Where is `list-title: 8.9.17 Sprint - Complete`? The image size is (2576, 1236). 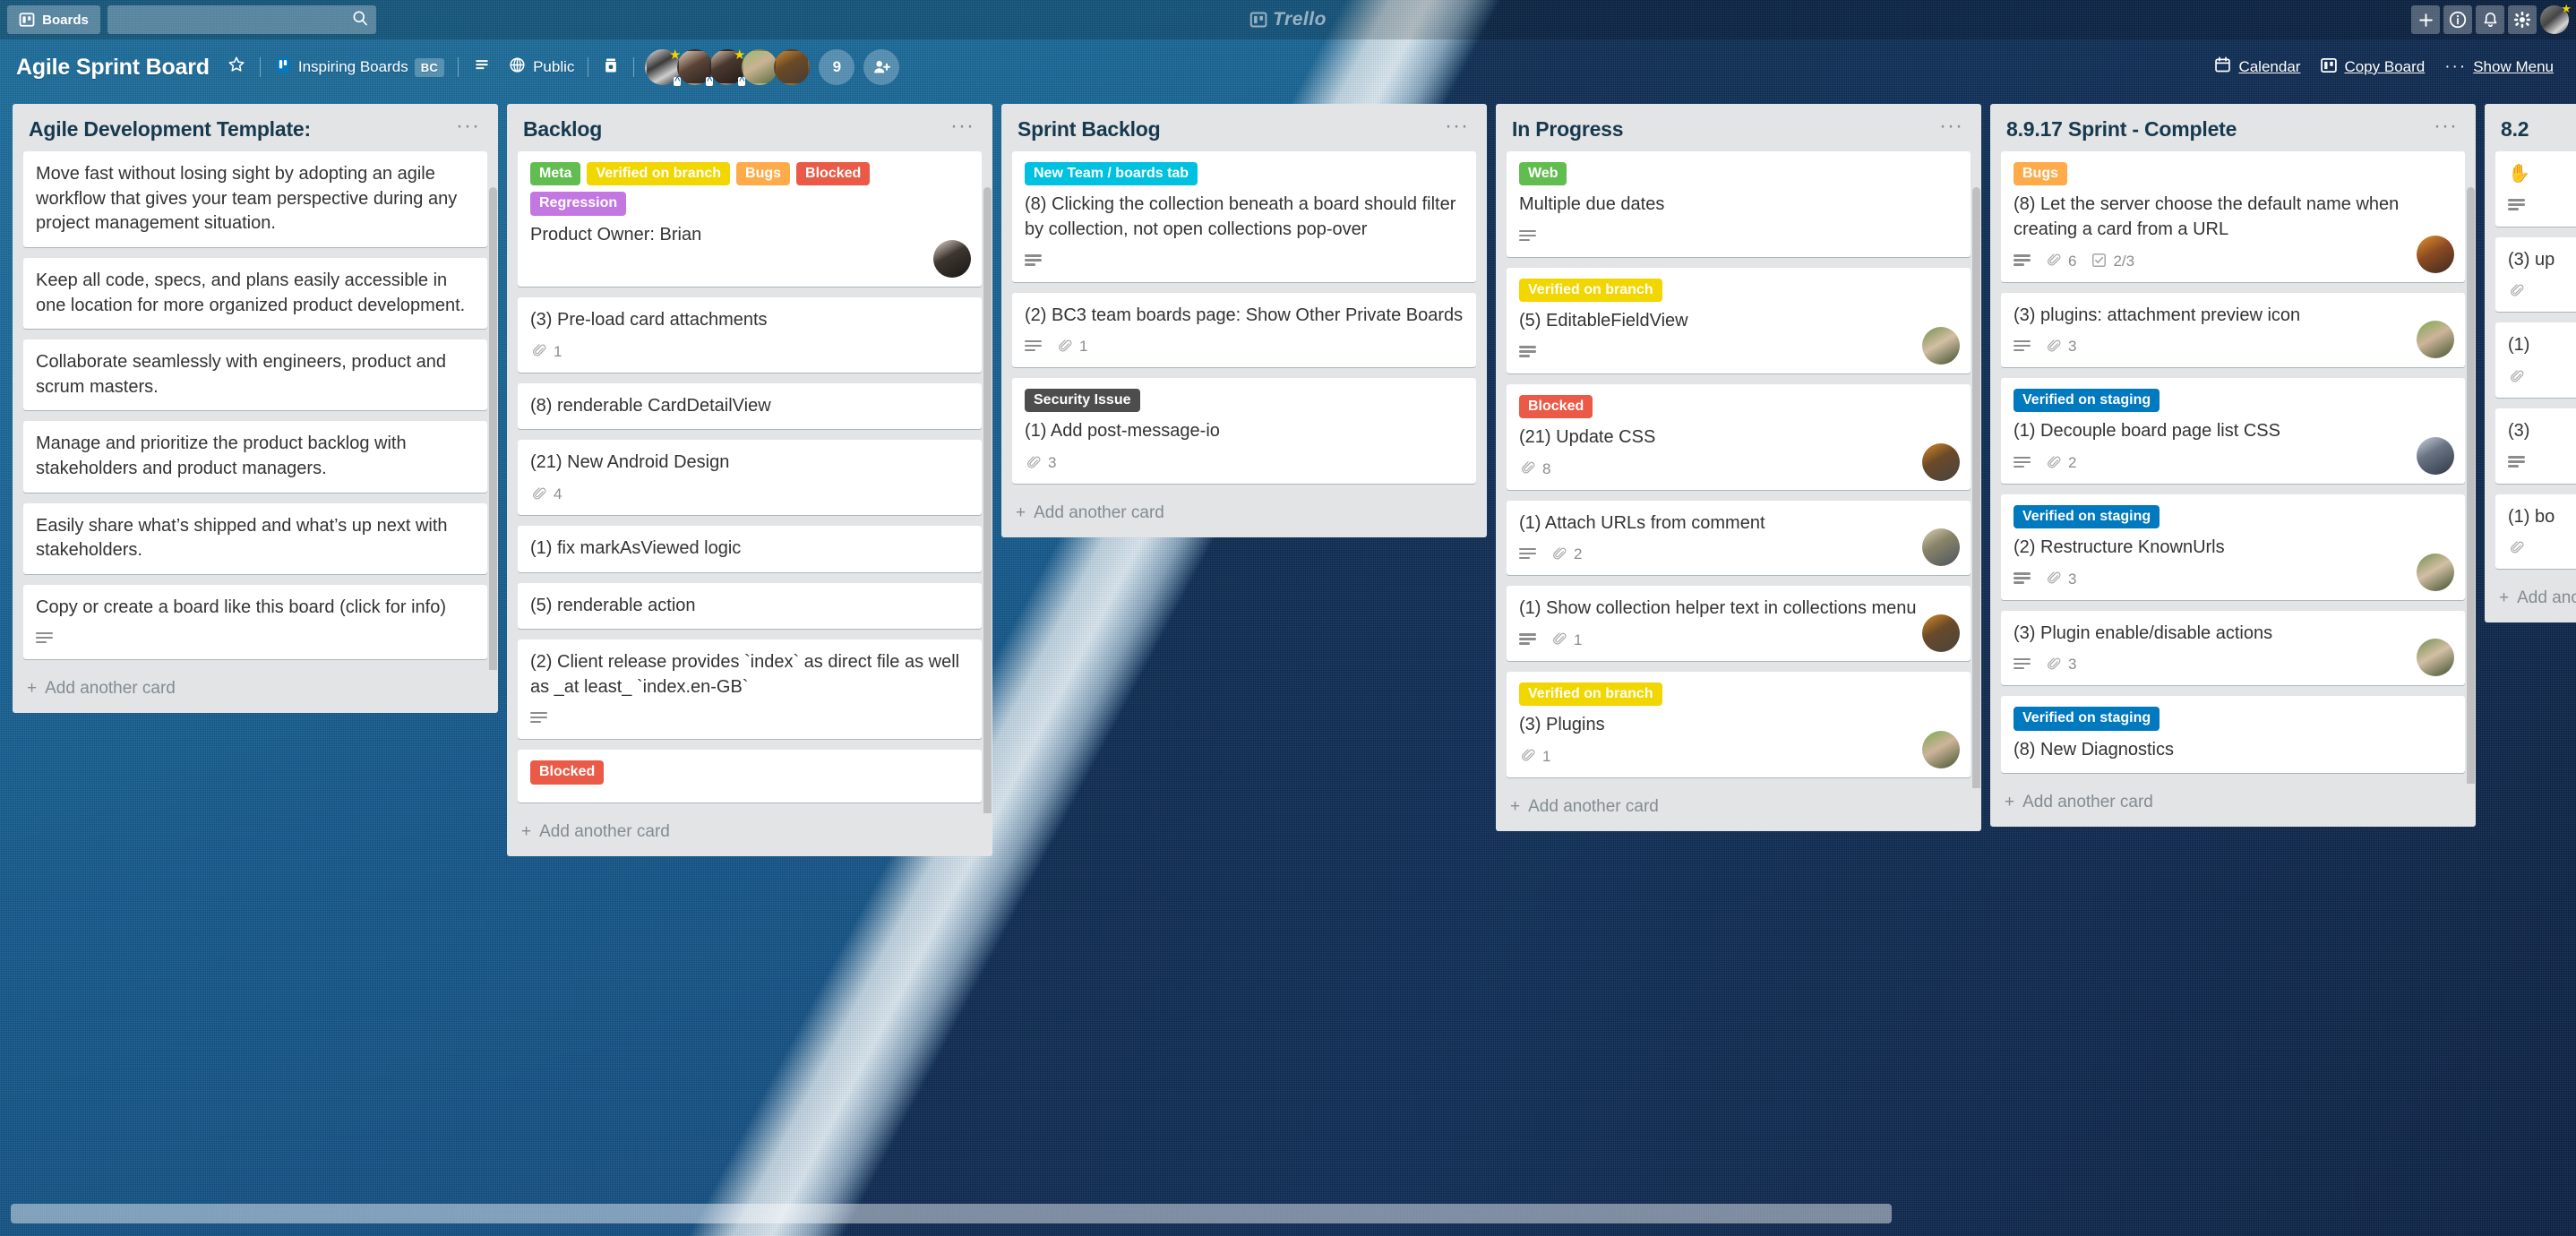
list-title: 8.9.17 Sprint - Complete is located at coordinates (2121, 129).